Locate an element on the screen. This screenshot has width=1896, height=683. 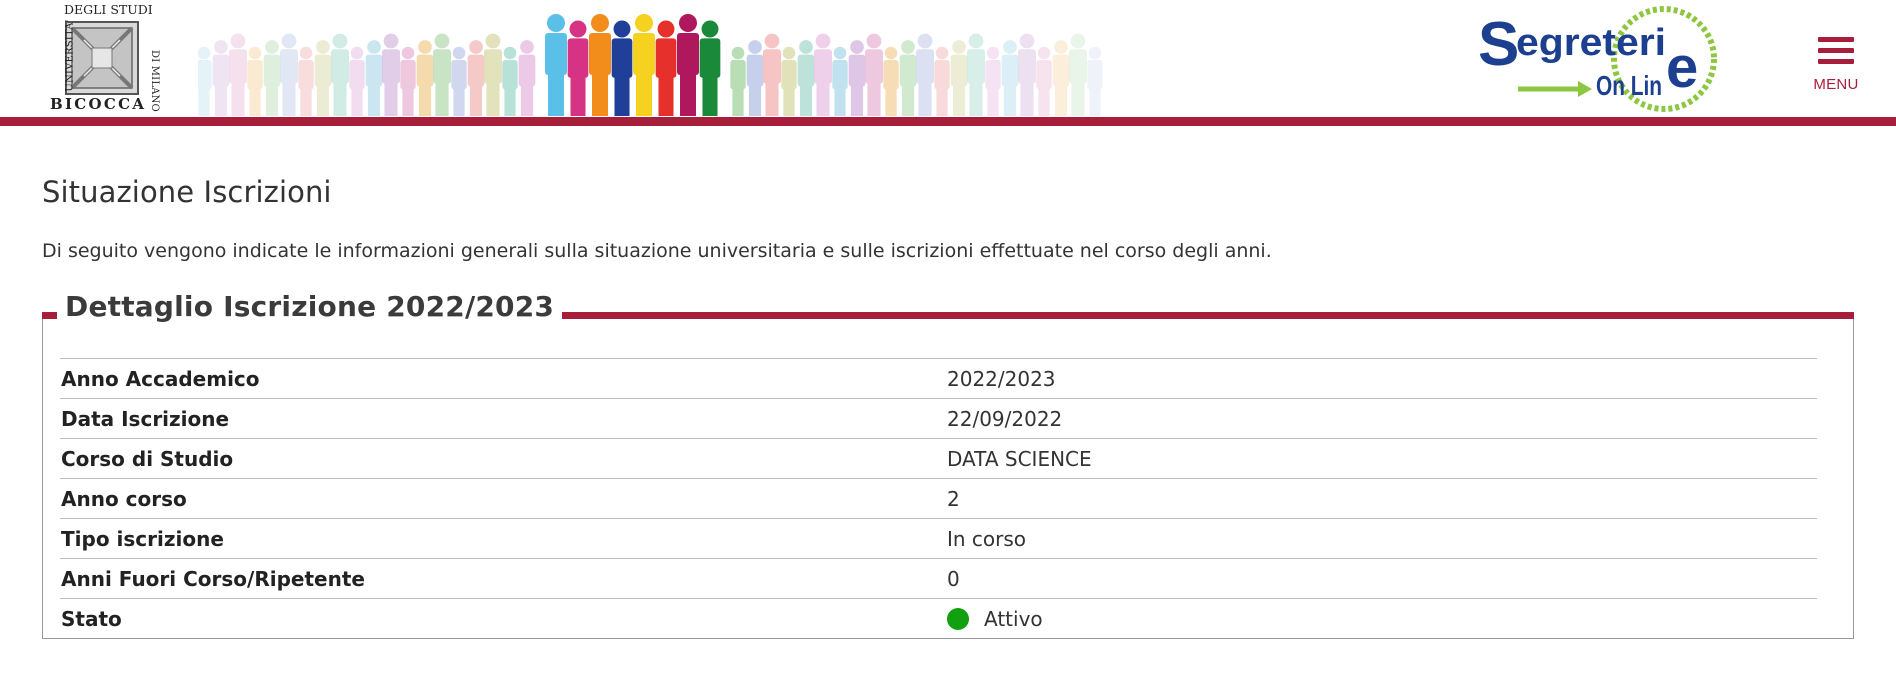
brand-final: e is located at coordinates (1682, 67).